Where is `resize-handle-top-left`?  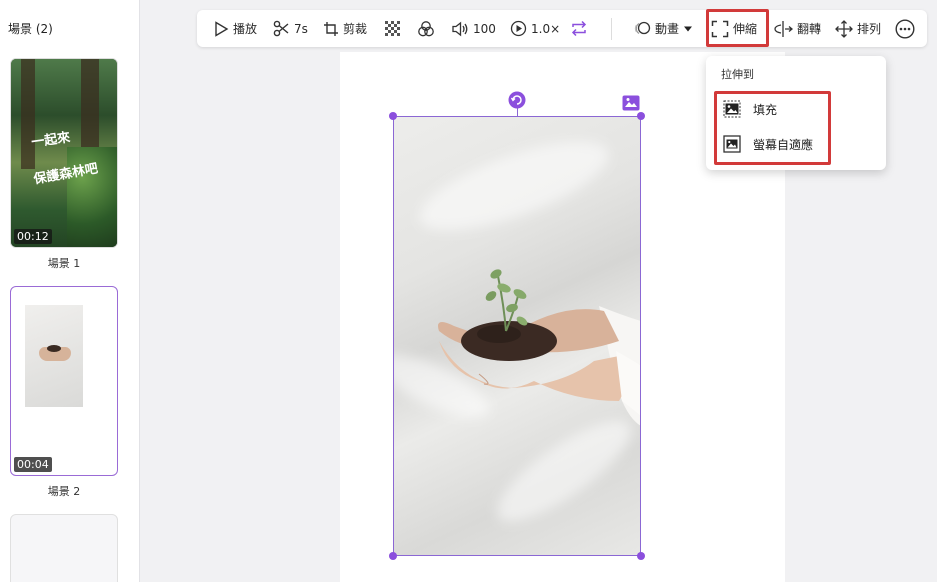 resize-handle-top-left is located at coordinates (393, 116).